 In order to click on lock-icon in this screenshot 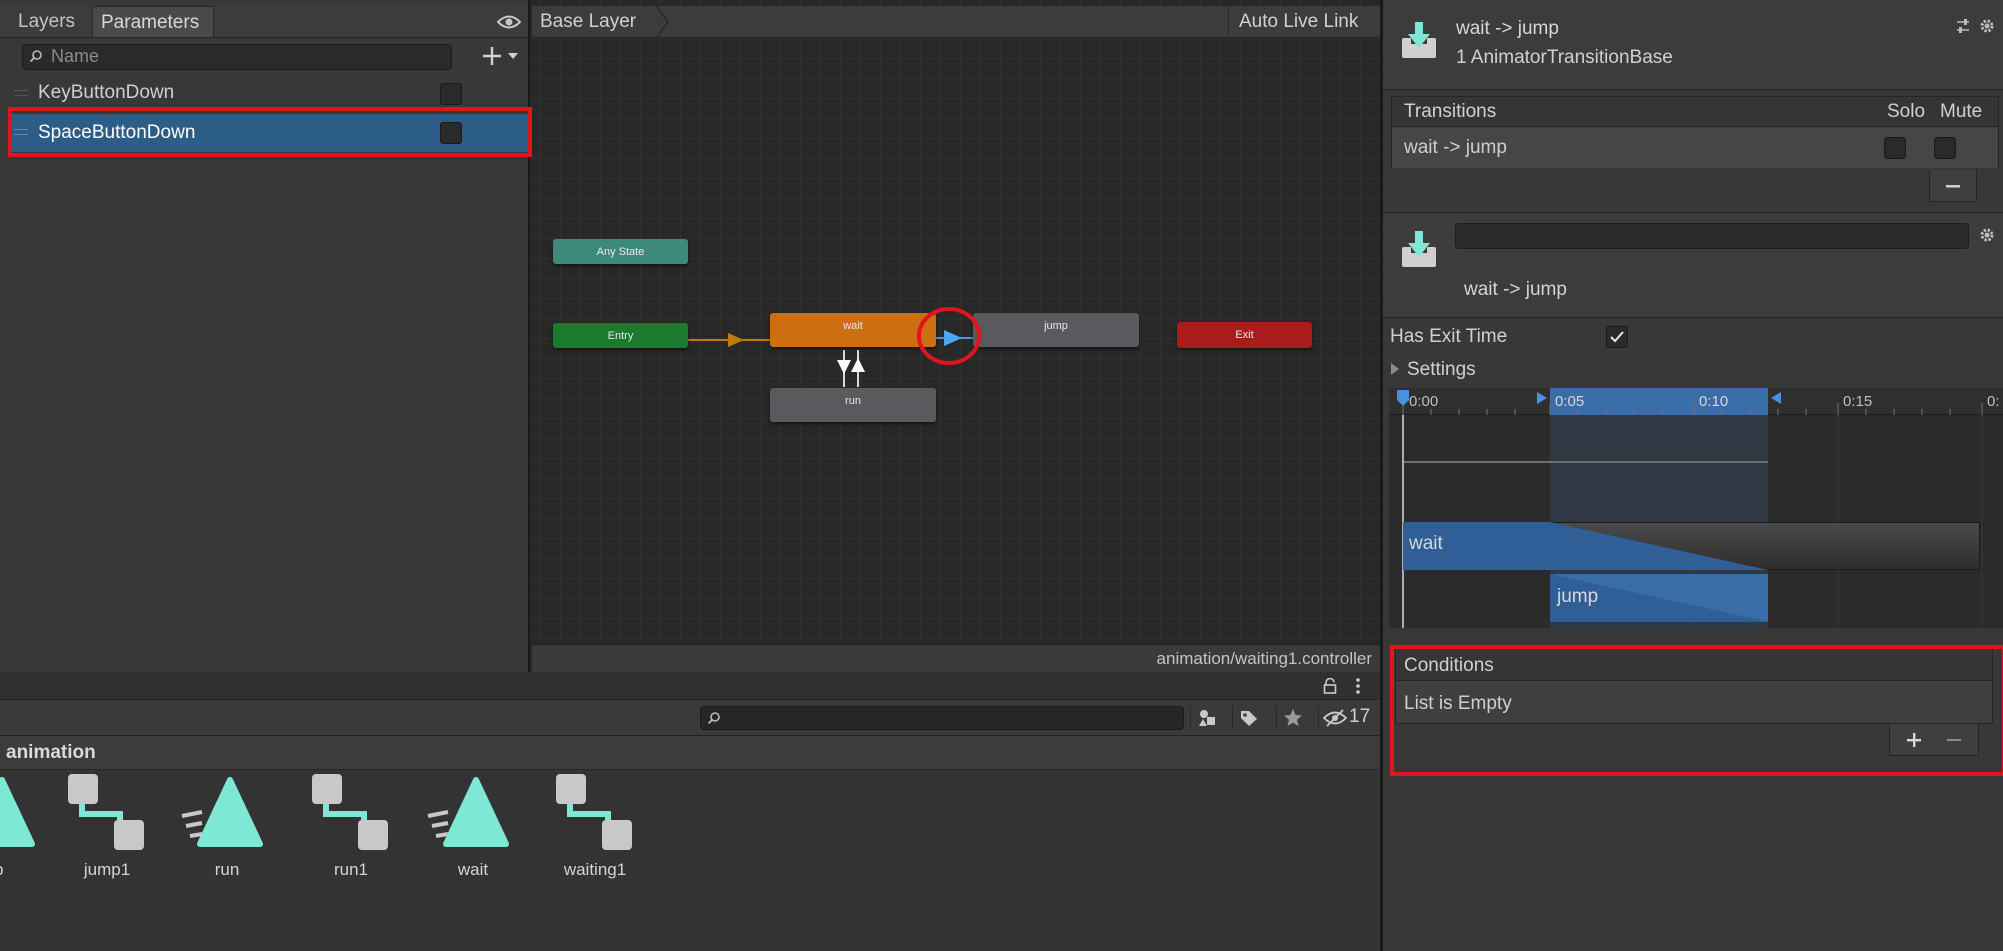, I will do `click(1330, 686)`.